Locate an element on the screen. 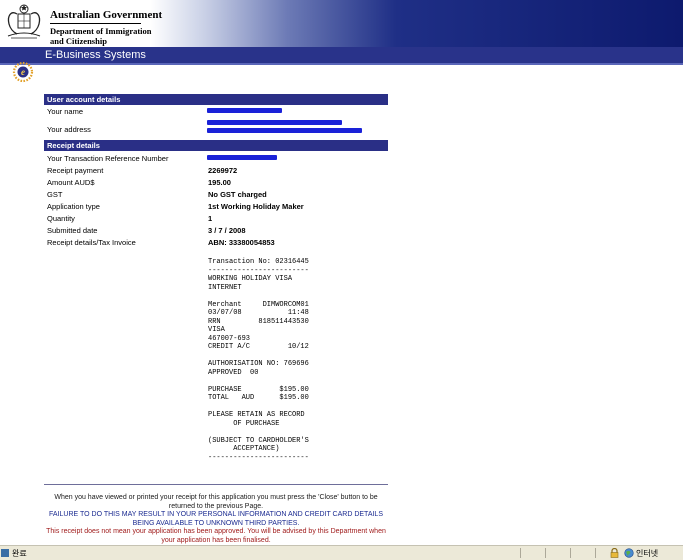  name-row: Your name is located at coordinates (216, 111).